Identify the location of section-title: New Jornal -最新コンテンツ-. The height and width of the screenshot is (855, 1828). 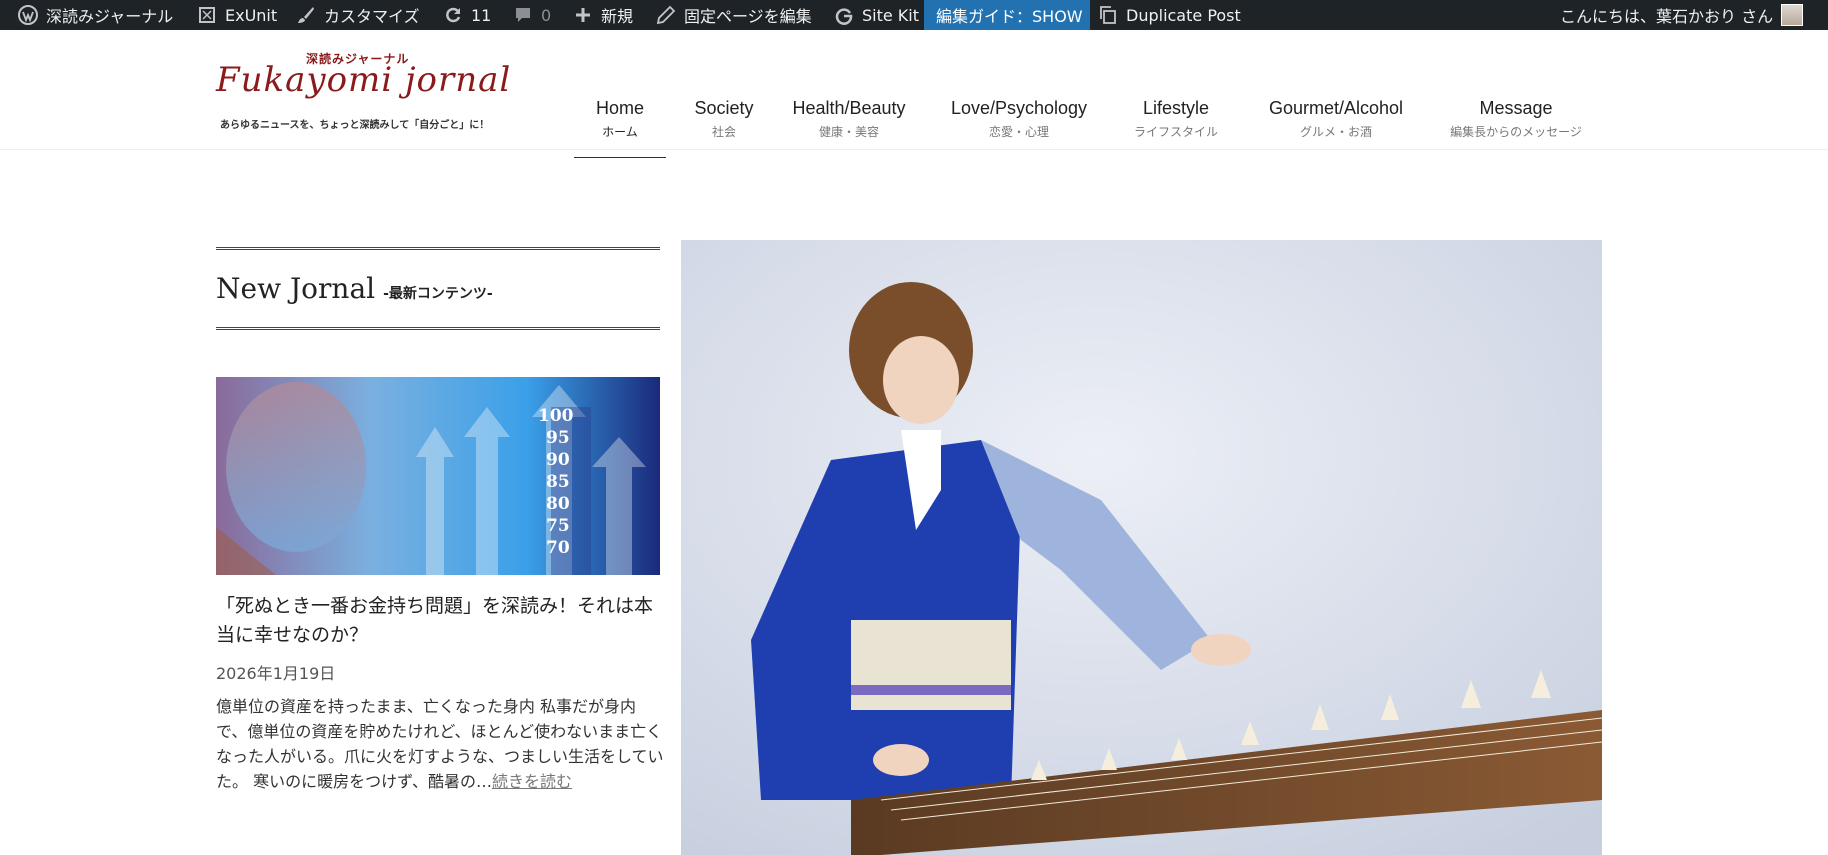
(354, 288).